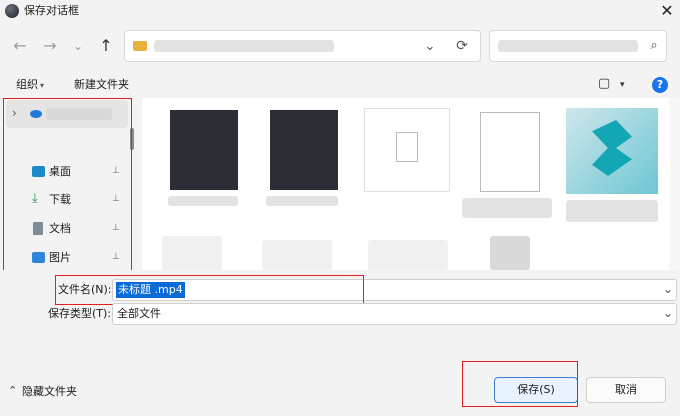 The image size is (680, 416). What do you see at coordinates (612, 148) in the screenshot?
I see `3d-logo-shape` at bounding box center [612, 148].